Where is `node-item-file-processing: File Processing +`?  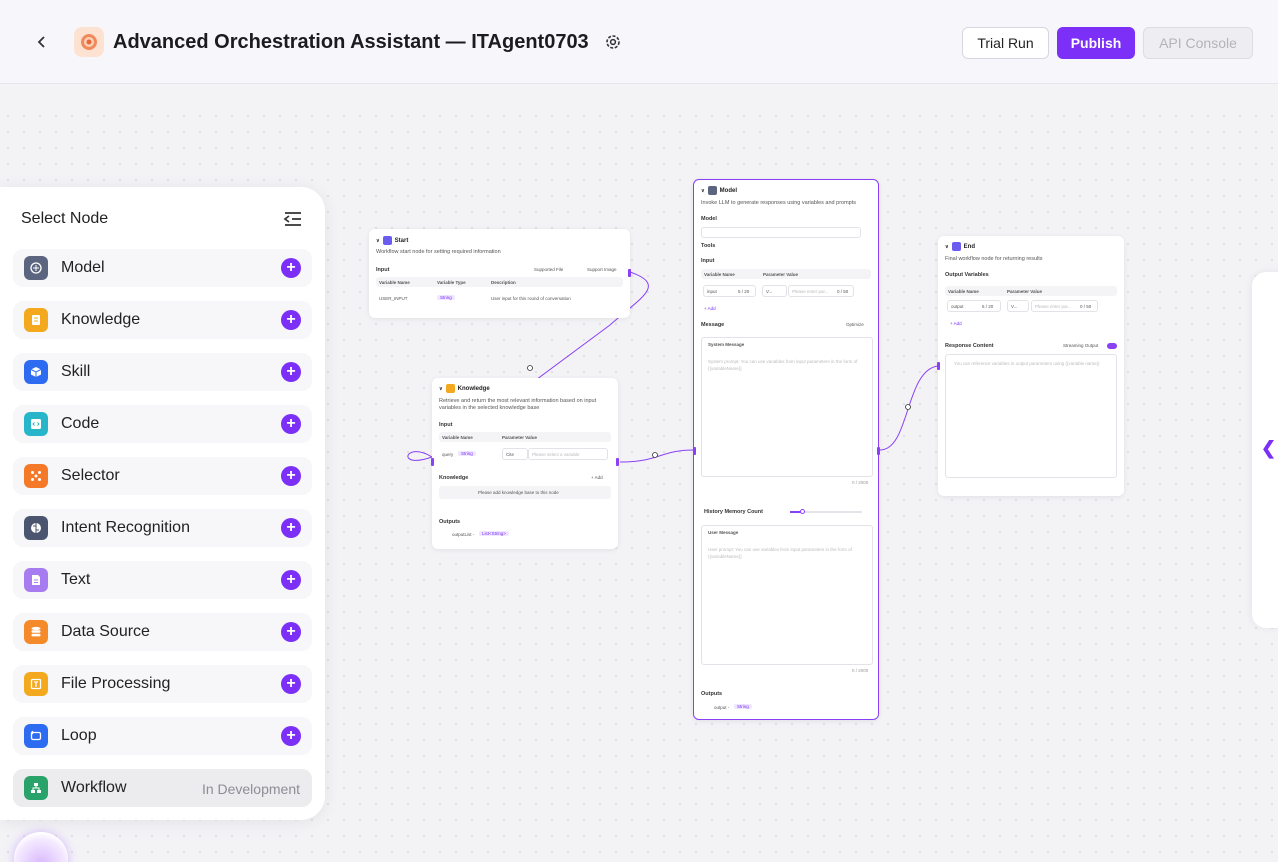
node-item-file-processing: File Processing + is located at coordinates (162, 684).